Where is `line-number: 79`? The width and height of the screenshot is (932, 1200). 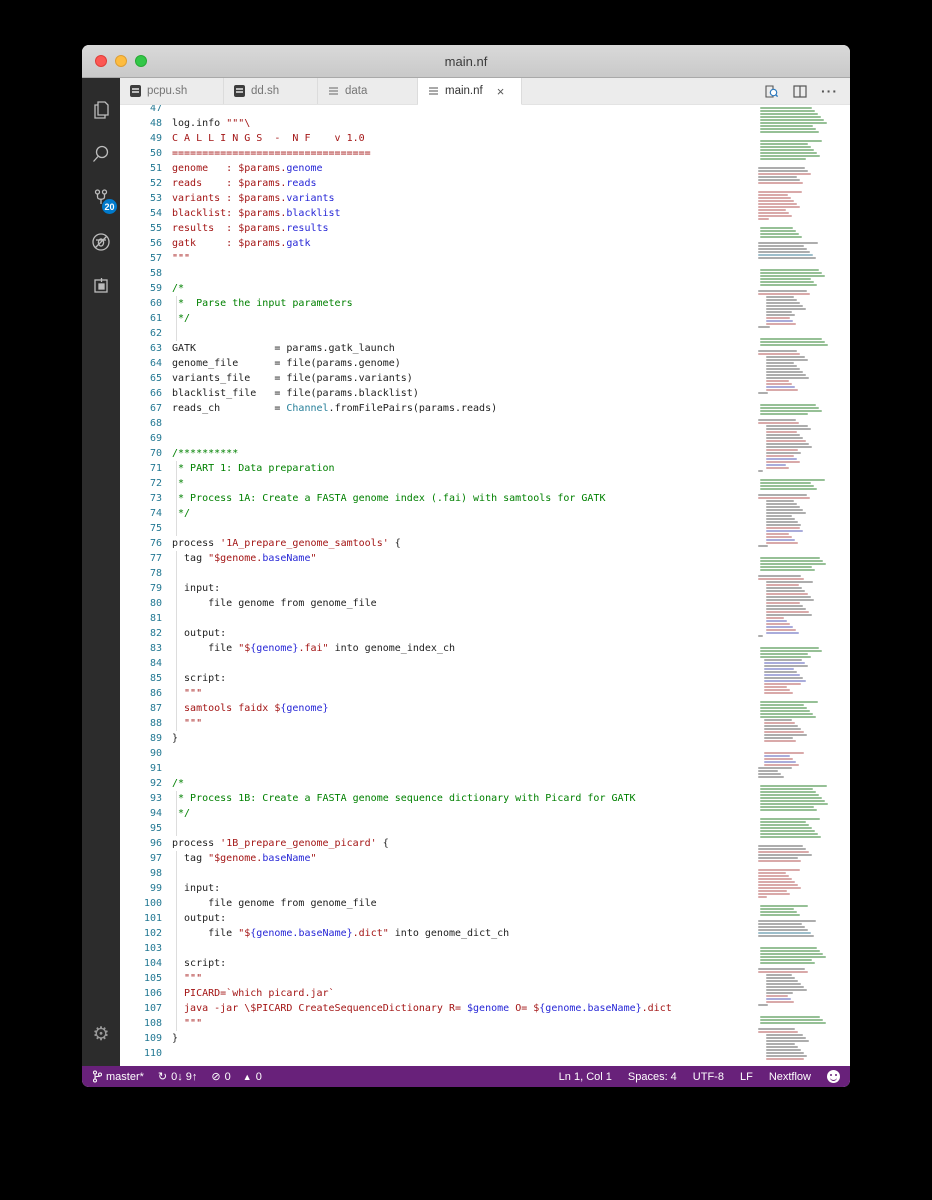
line-number: 79 is located at coordinates (141, 588).